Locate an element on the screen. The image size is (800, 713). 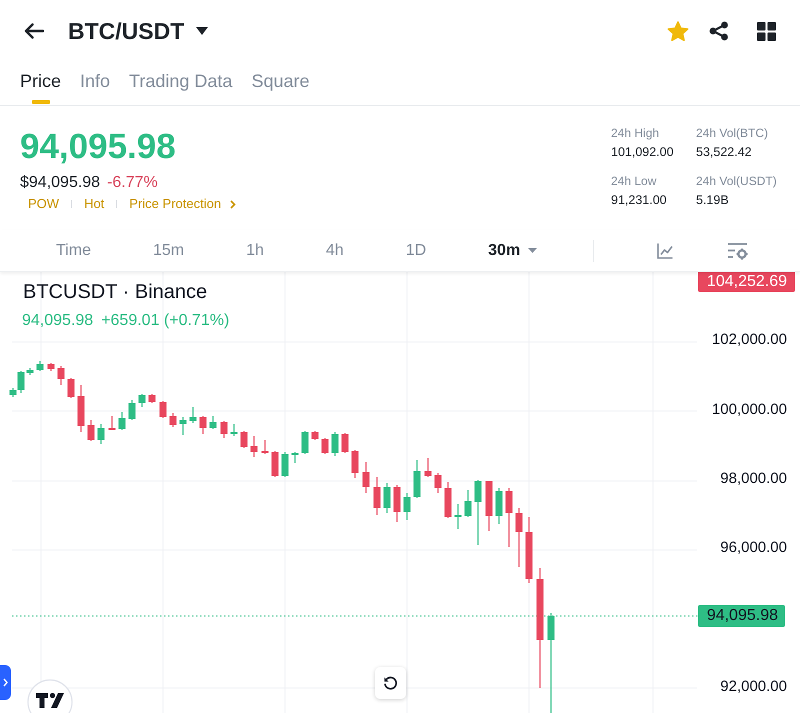
pair-selector: BTC/USDT is located at coordinates (138, 31).